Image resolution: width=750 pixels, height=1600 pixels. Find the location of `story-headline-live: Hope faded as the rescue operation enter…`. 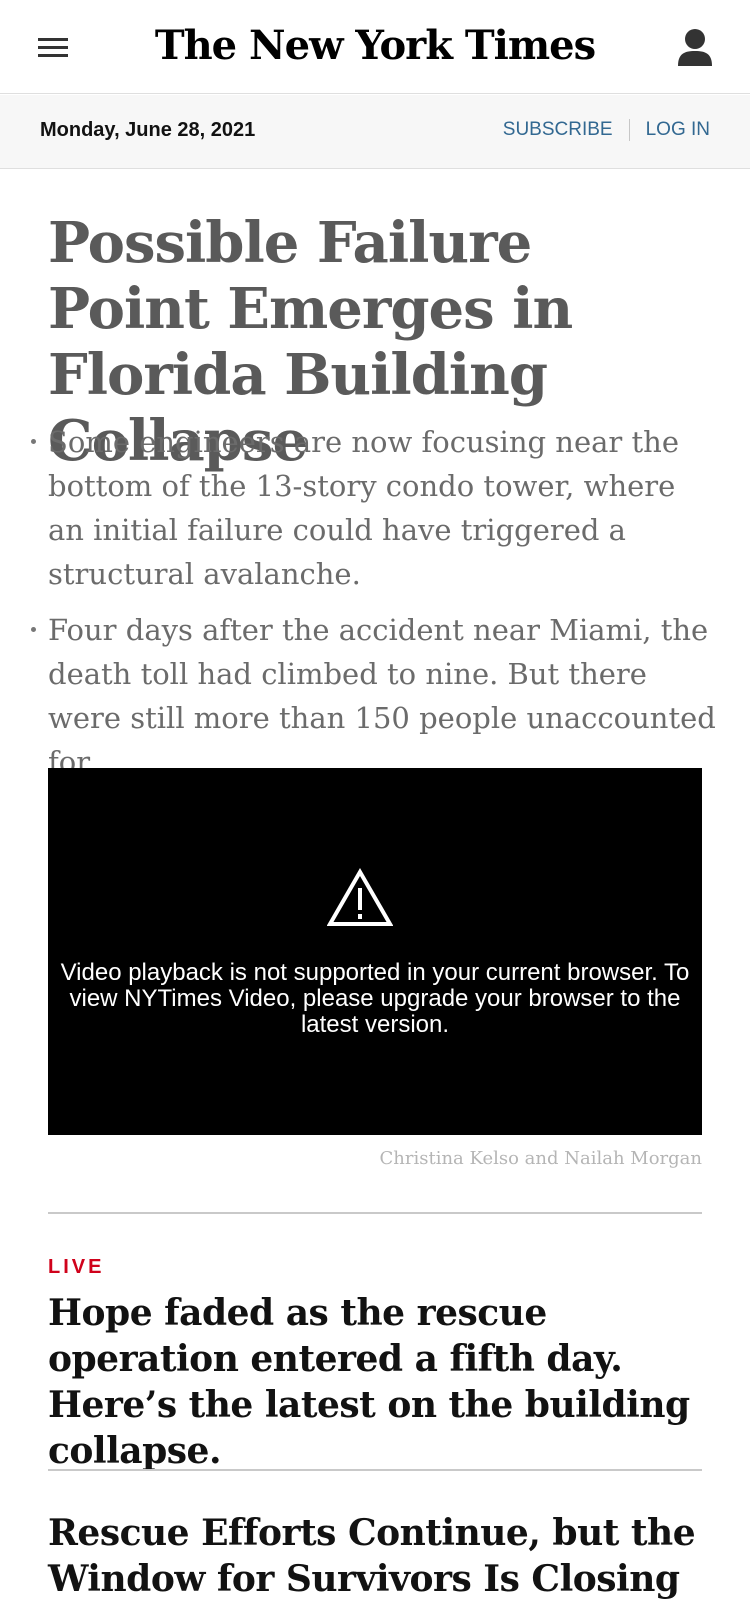

story-headline-live: Hope faded as the rescue operation enter… is located at coordinates (383, 1382).